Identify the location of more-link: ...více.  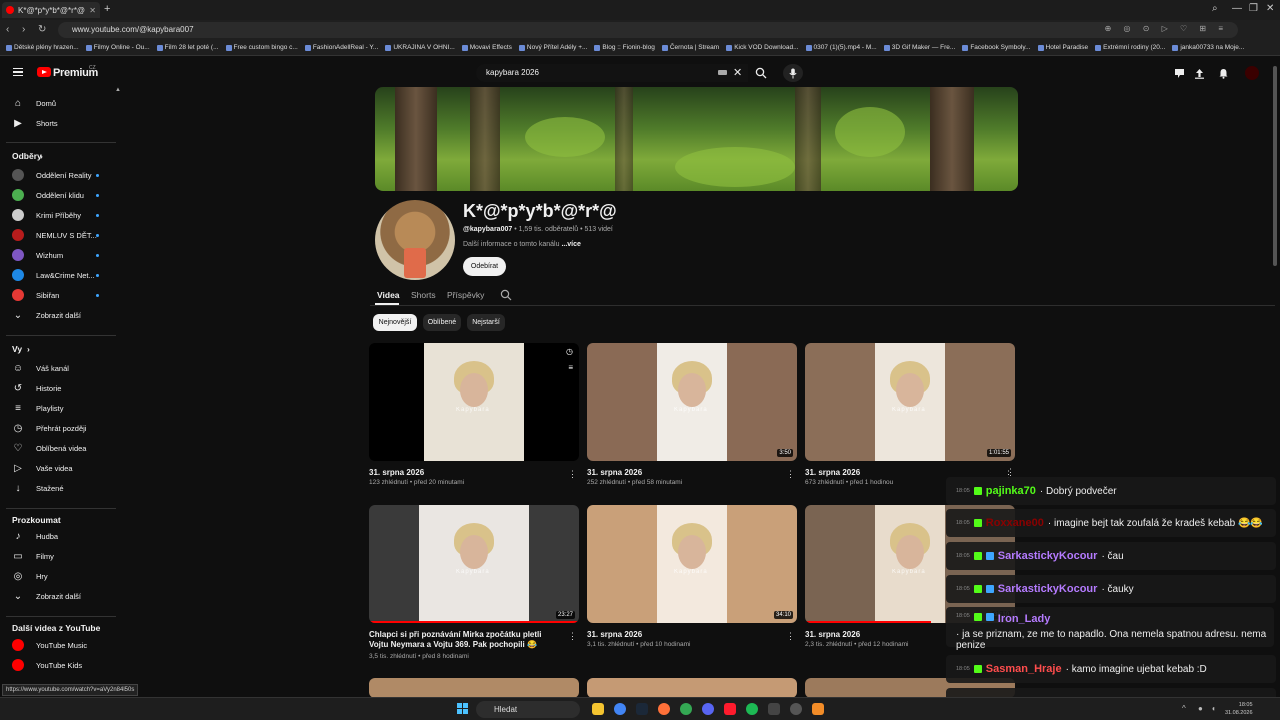
(570, 244).